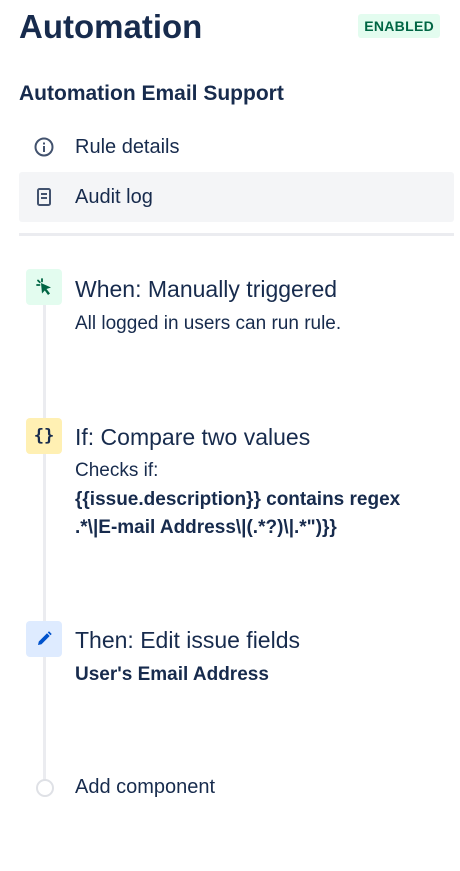 The width and height of the screenshot is (460, 871). What do you see at coordinates (192, 437) in the screenshot?
I see `condition-title: If: Compare two values` at bounding box center [192, 437].